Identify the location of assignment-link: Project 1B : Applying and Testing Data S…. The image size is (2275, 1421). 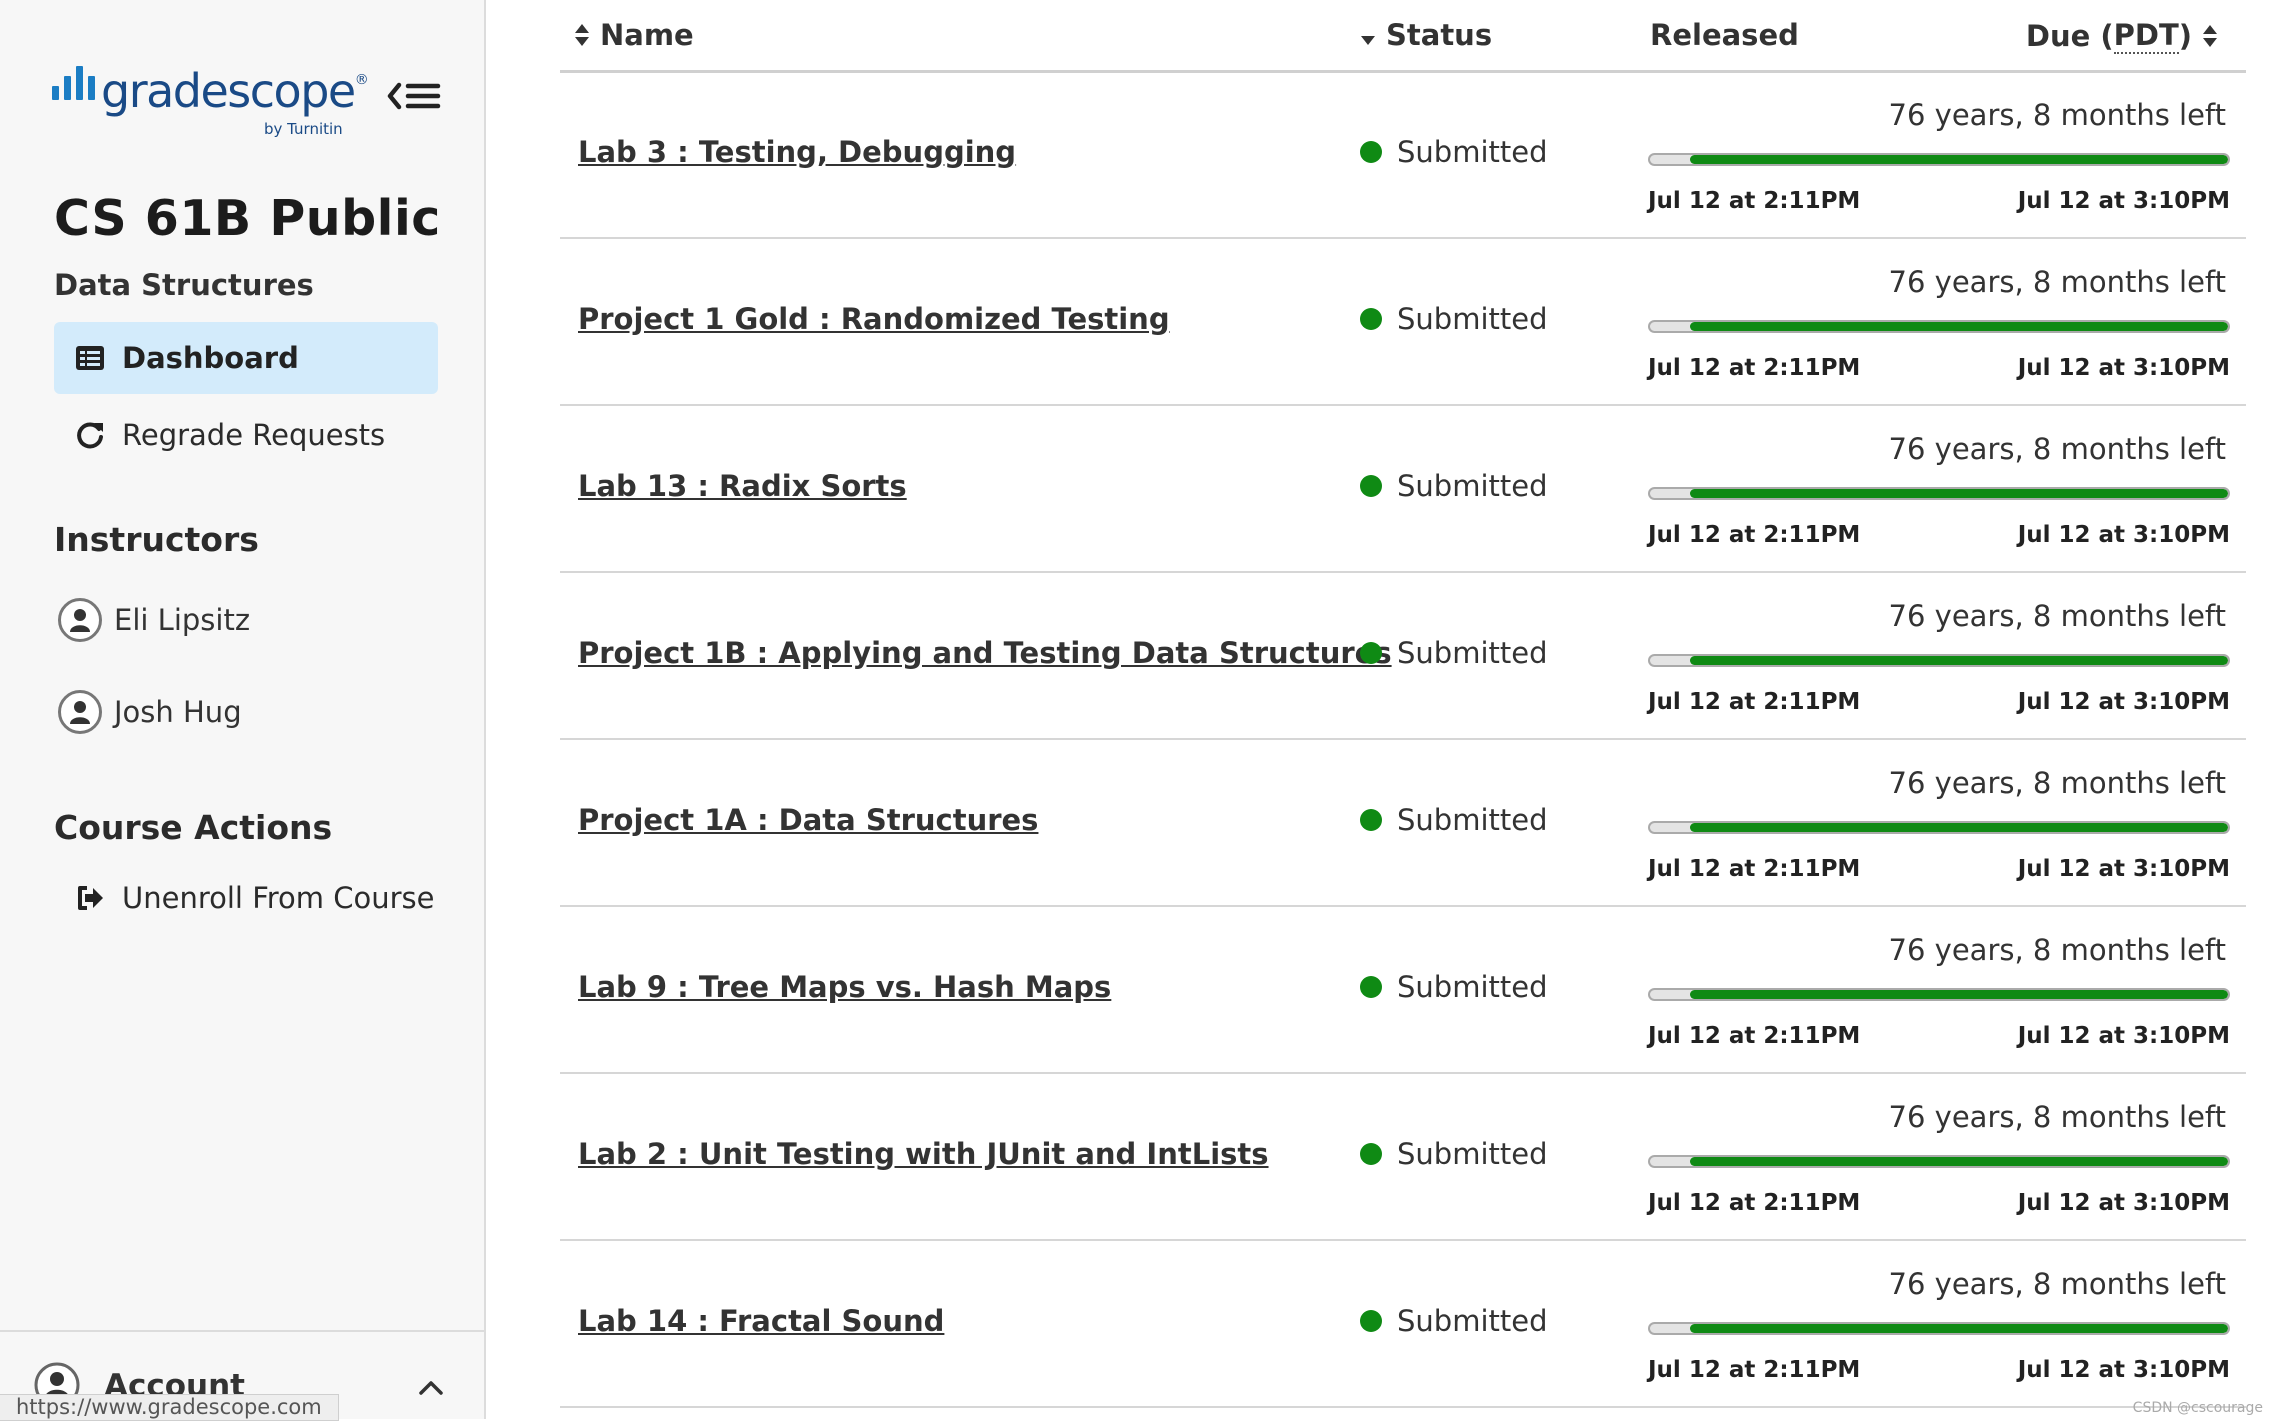
(985, 653).